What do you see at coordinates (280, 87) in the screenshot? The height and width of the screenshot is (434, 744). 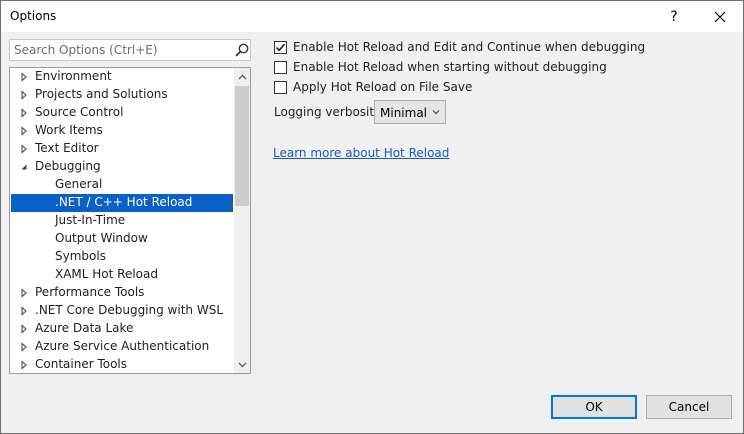 I see `apply-on-save-checkbox` at bounding box center [280, 87].